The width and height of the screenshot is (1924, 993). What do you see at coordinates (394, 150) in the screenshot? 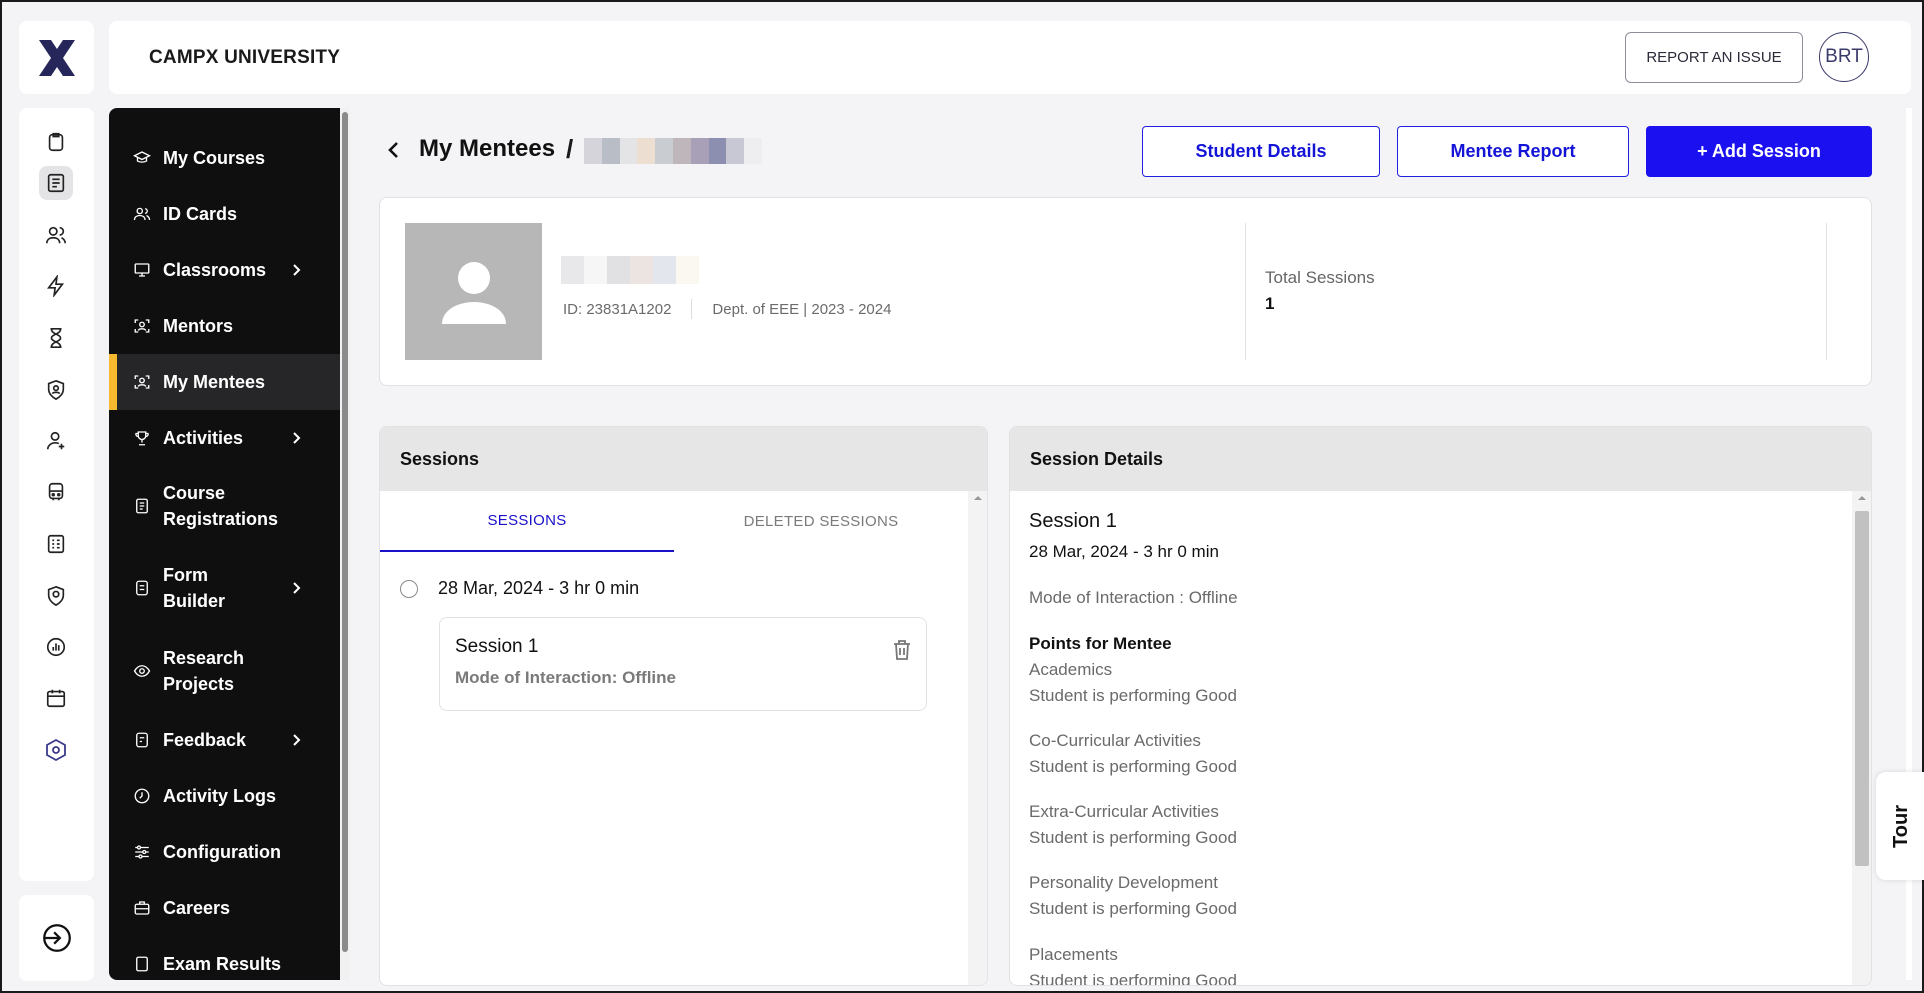
I see `back-arrow-icon` at bounding box center [394, 150].